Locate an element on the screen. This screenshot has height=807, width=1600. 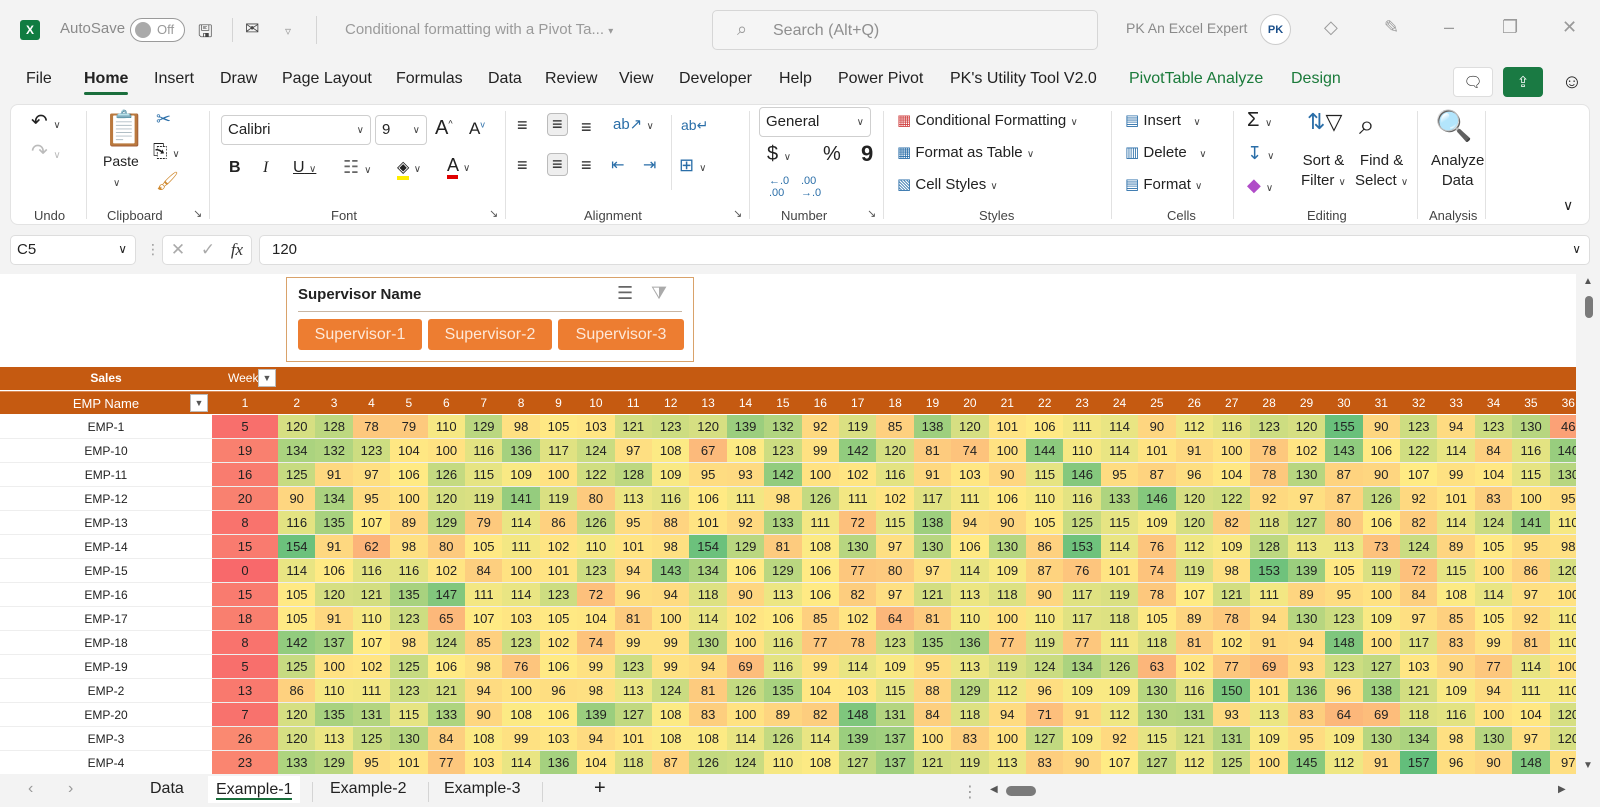
sales-cell: 139 is located at coordinates (745, 426).